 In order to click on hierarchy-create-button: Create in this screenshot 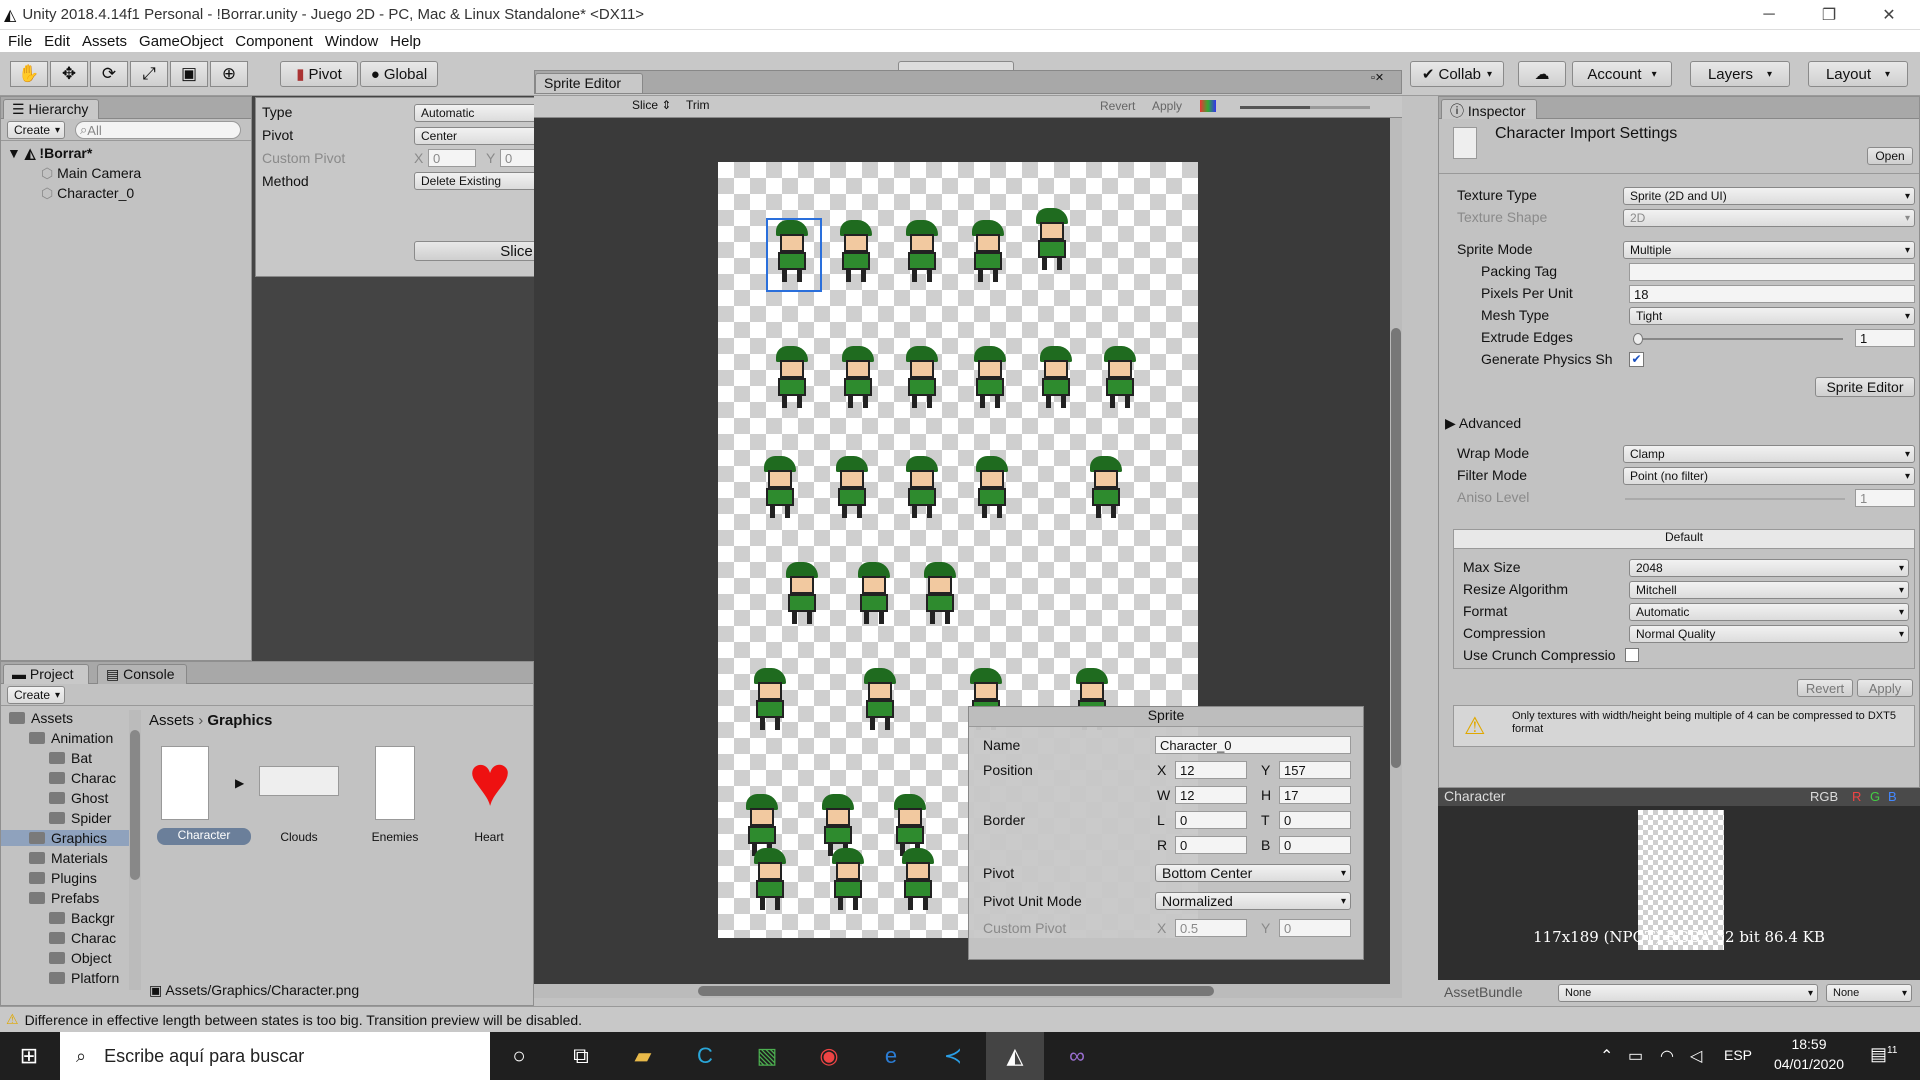, I will do `click(36, 130)`.